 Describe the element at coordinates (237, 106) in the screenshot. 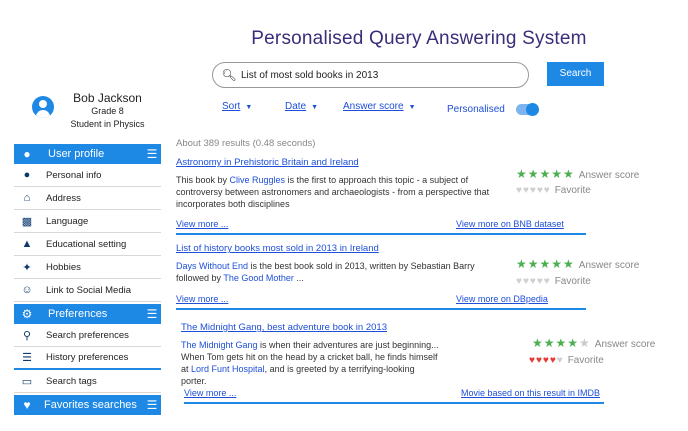

I see `sort-dropdown: Sort ▼` at that location.